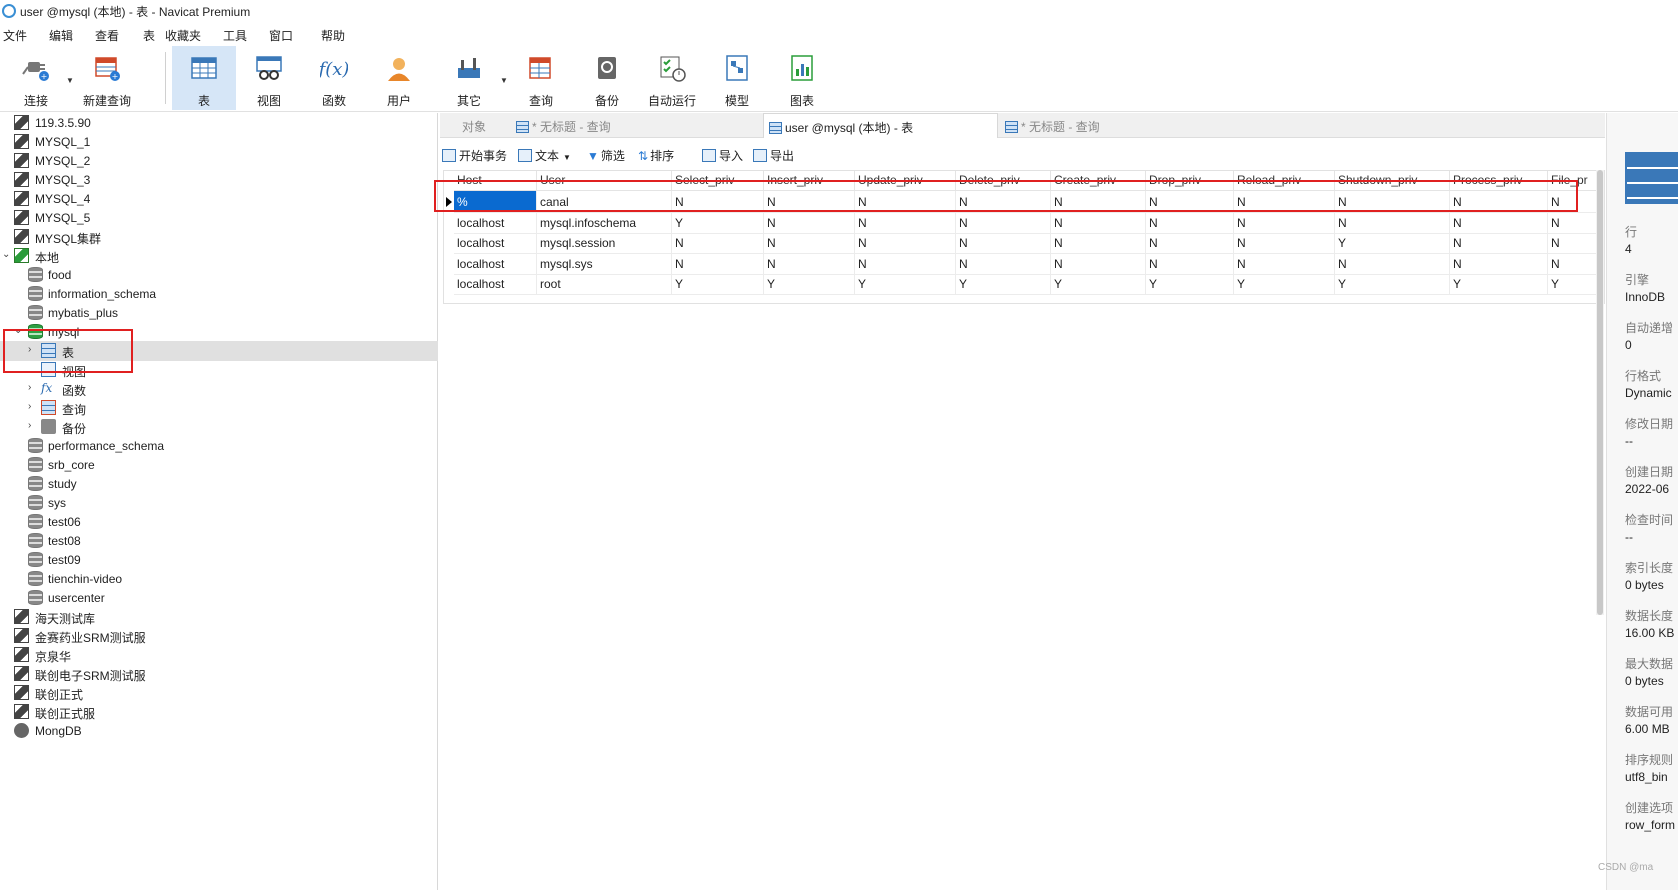 This screenshot has height=890, width=1678. Describe the element at coordinates (149, 35) in the screenshot. I see `menu-table: 表` at that location.